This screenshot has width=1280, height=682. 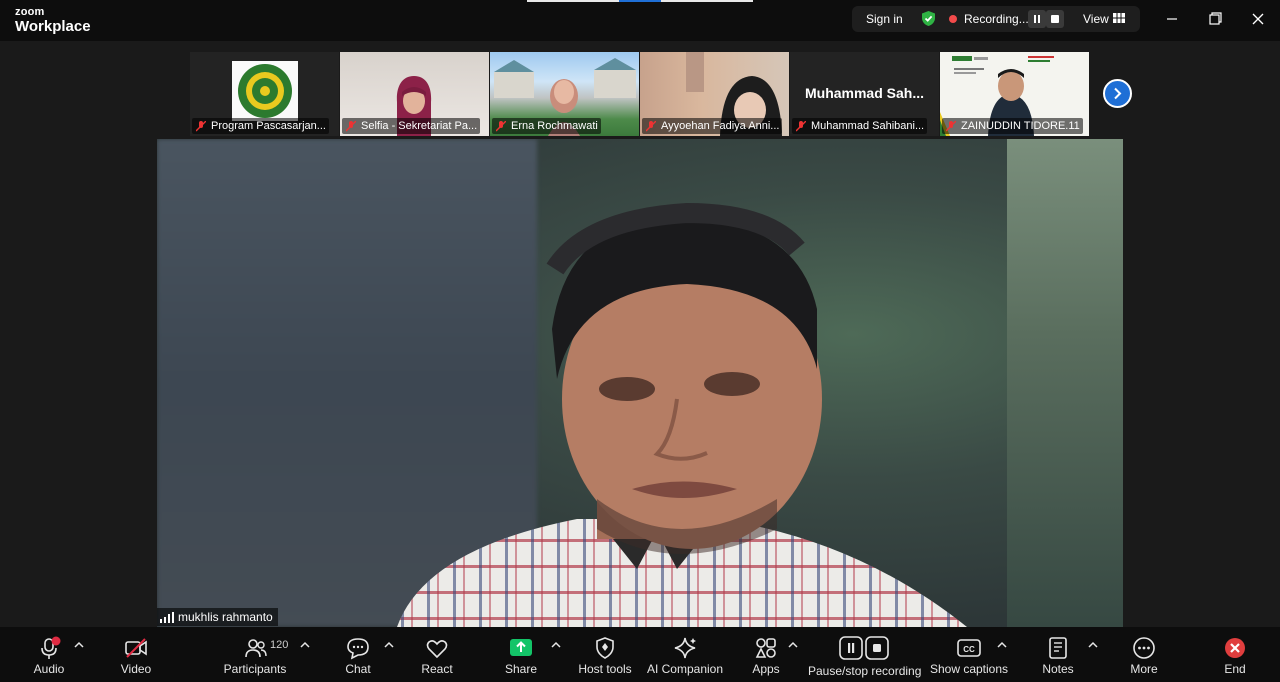 What do you see at coordinates (1096, 19) in the screenshot?
I see `view-button: View` at bounding box center [1096, 19].